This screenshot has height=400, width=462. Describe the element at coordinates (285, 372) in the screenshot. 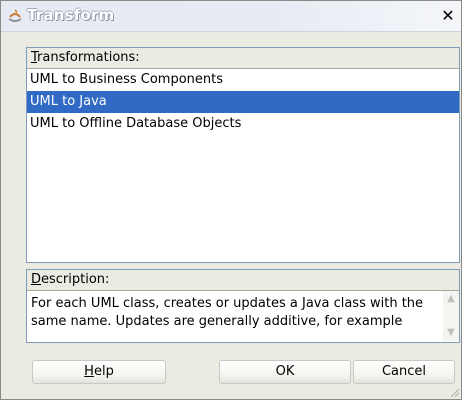

I see `ok-button: OK` at that location.